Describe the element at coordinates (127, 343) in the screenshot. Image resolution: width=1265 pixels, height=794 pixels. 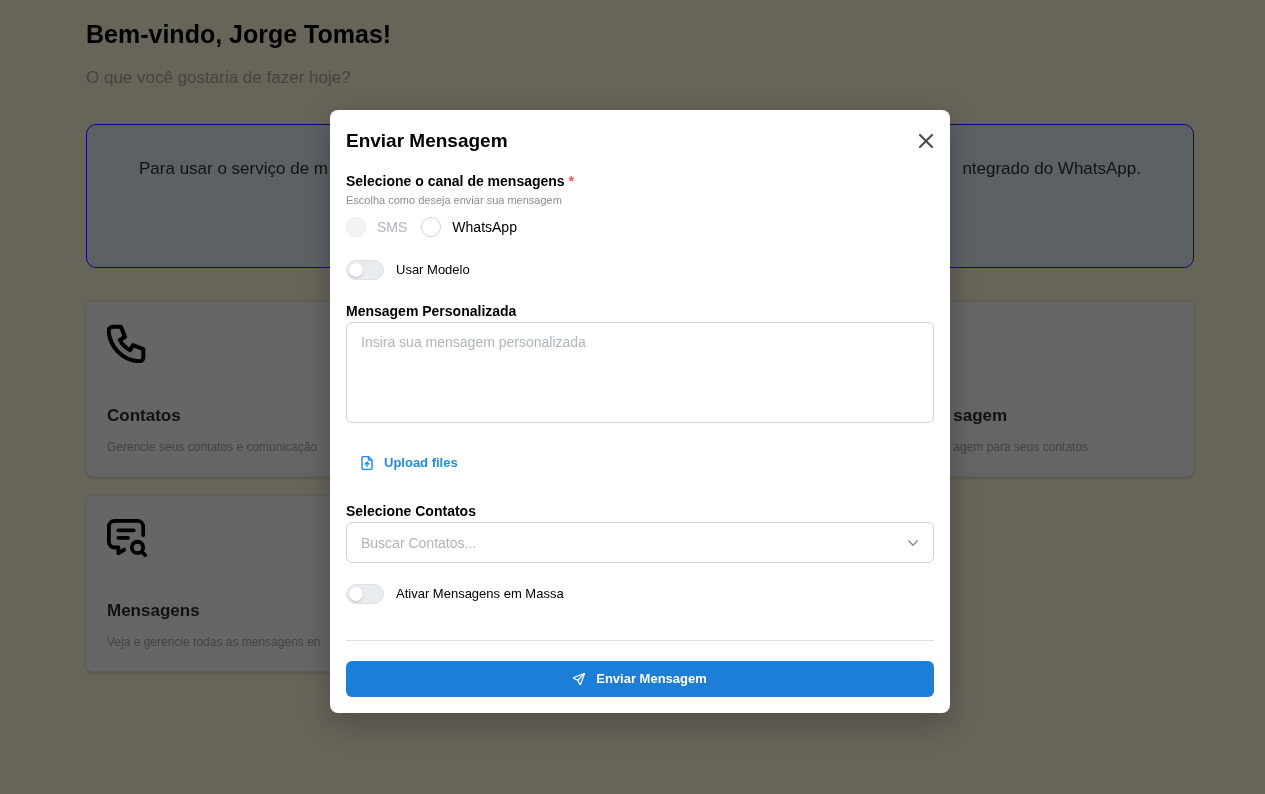
I see `phone-icon` at that location.